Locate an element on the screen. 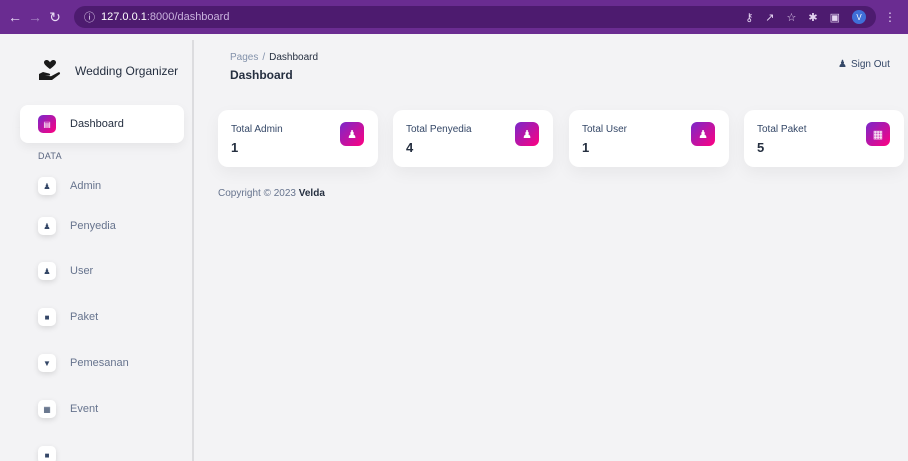 Image resolution: width=908 pixels, height=461 pixels. breadcrumb-current: Dashboard is located at coordinates (294, 57).